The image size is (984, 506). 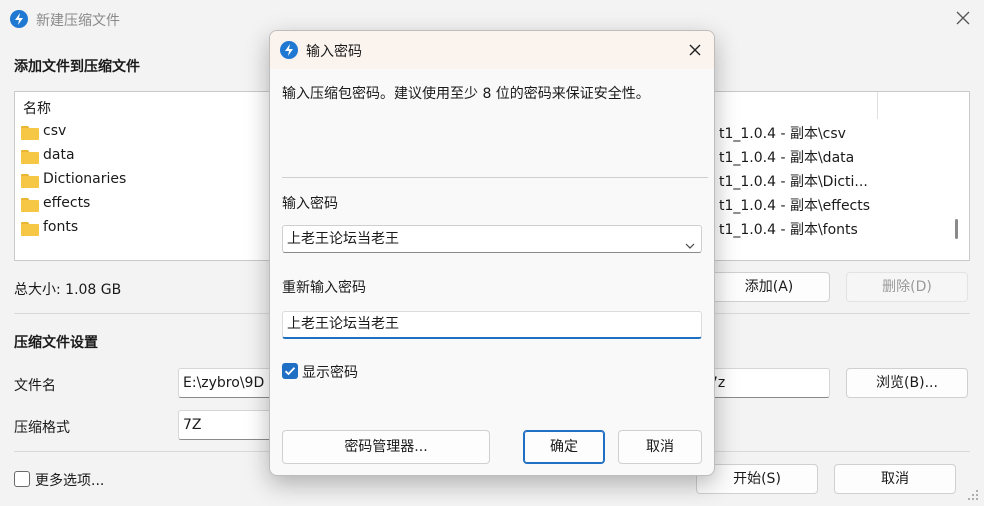 What do you see at coordinates (492, 239) in the screenshot?
I see `password-combobox: 上老王论坛当老王` at bounding box center [492, 239].